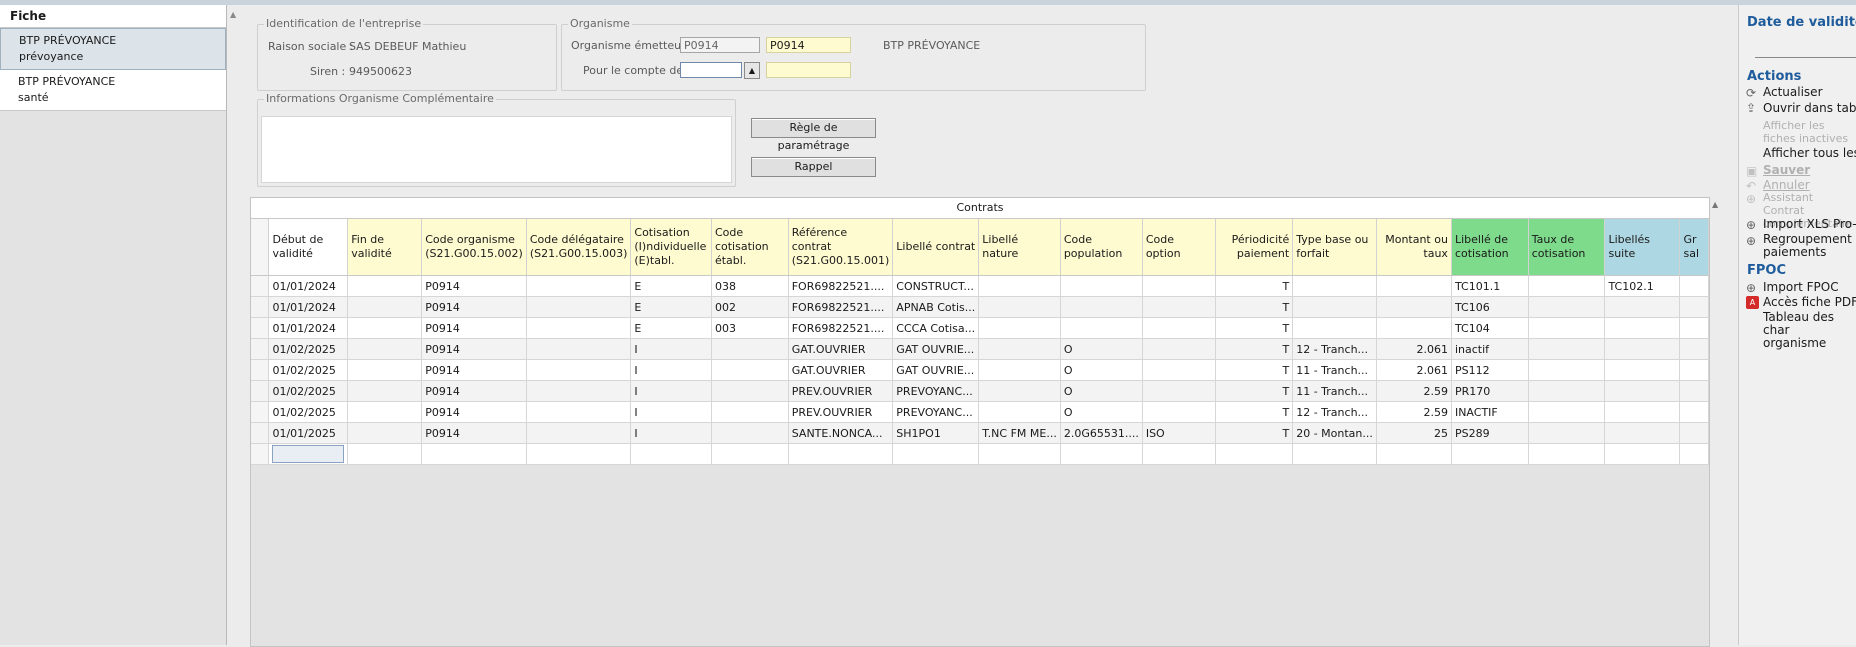 This screenshot has height=647, width=1856. I want to click on table-cell: 01/01/2024, so click(308, 286).